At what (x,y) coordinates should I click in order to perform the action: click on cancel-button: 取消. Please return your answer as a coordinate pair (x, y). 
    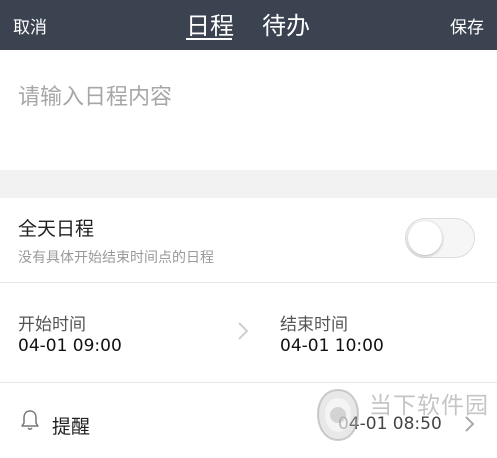
    Looking at the image, I should click on (30, 25).